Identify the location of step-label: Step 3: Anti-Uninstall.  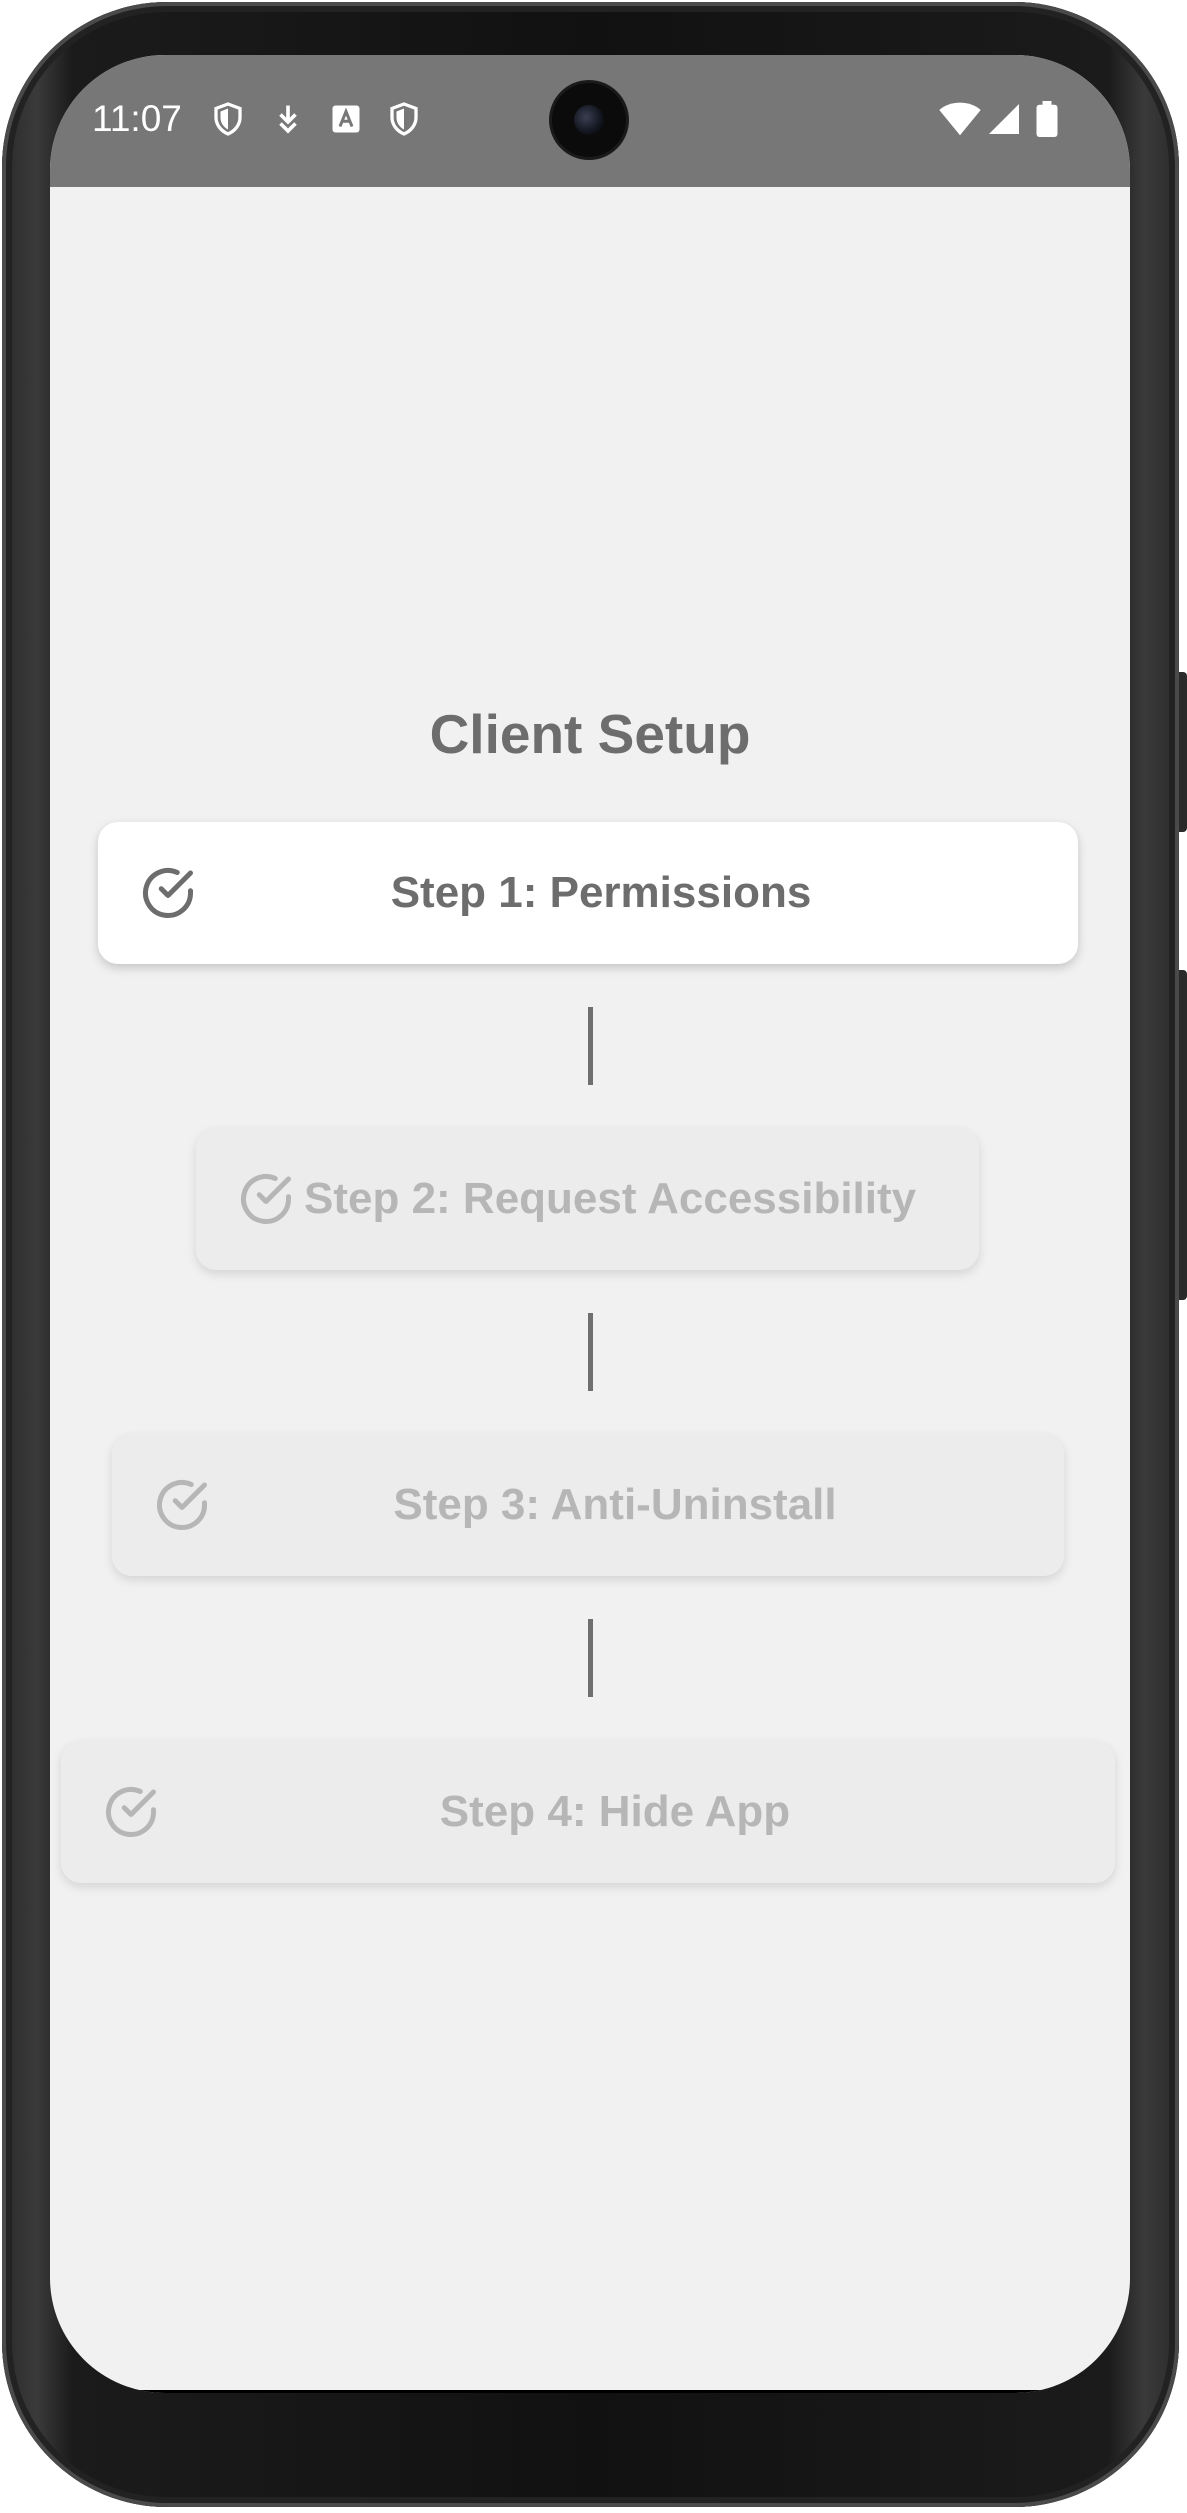
(615, 1504).